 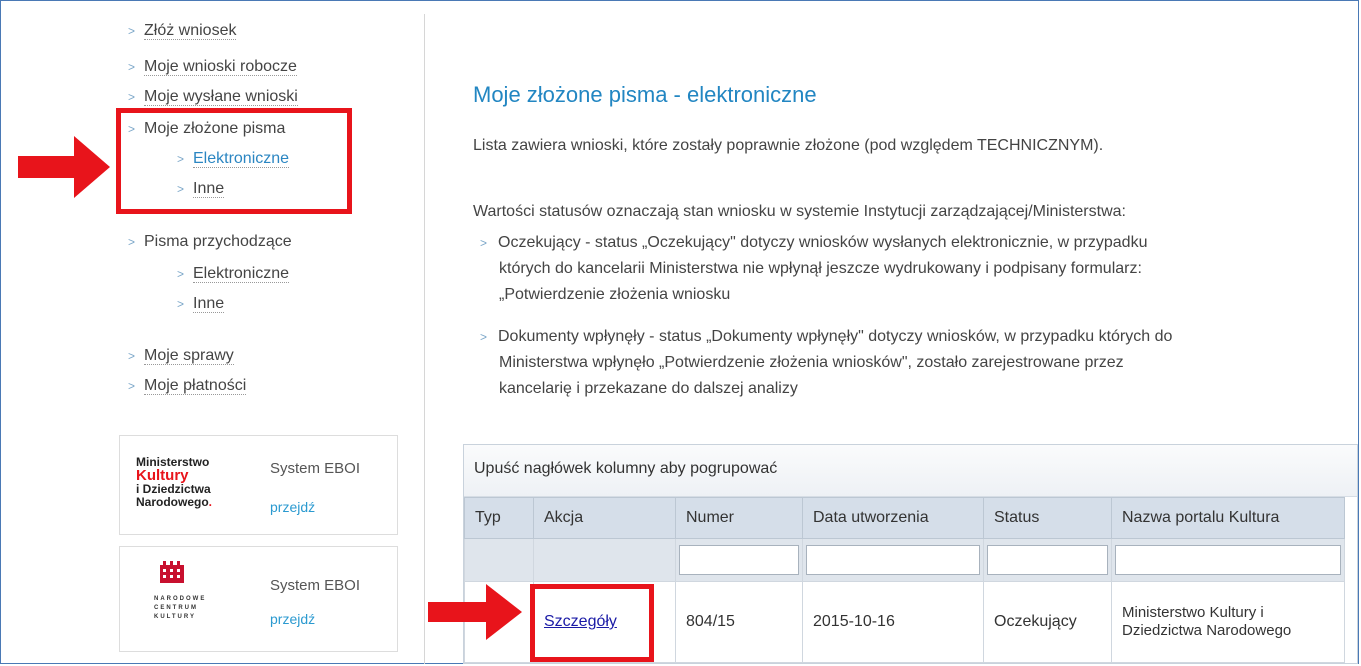 What do you see at coordinates (182, 31) in the screenshot?
I see `nav-item-submit: > Złóż wniosek` at bounding box center [182, 31].